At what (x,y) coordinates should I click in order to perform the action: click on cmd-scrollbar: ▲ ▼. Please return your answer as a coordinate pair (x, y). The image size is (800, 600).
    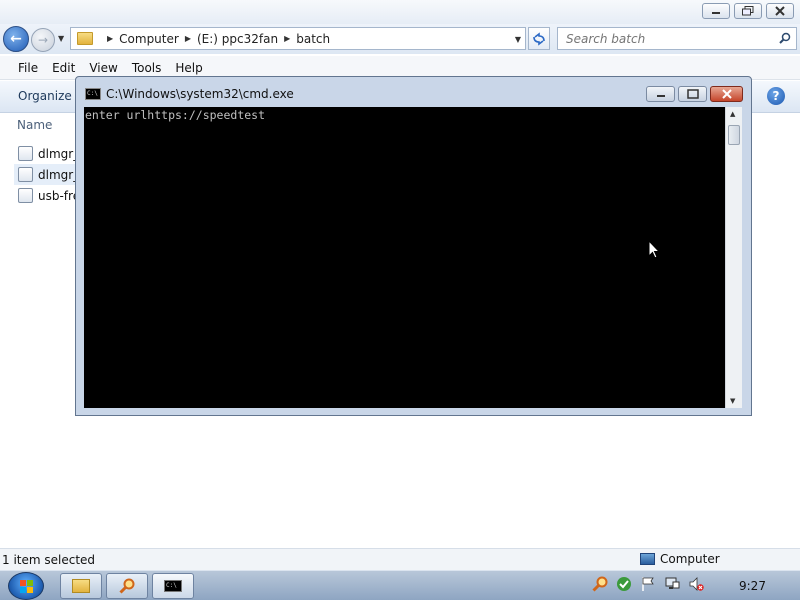
    Looking at the image, I should click on (733, 257).